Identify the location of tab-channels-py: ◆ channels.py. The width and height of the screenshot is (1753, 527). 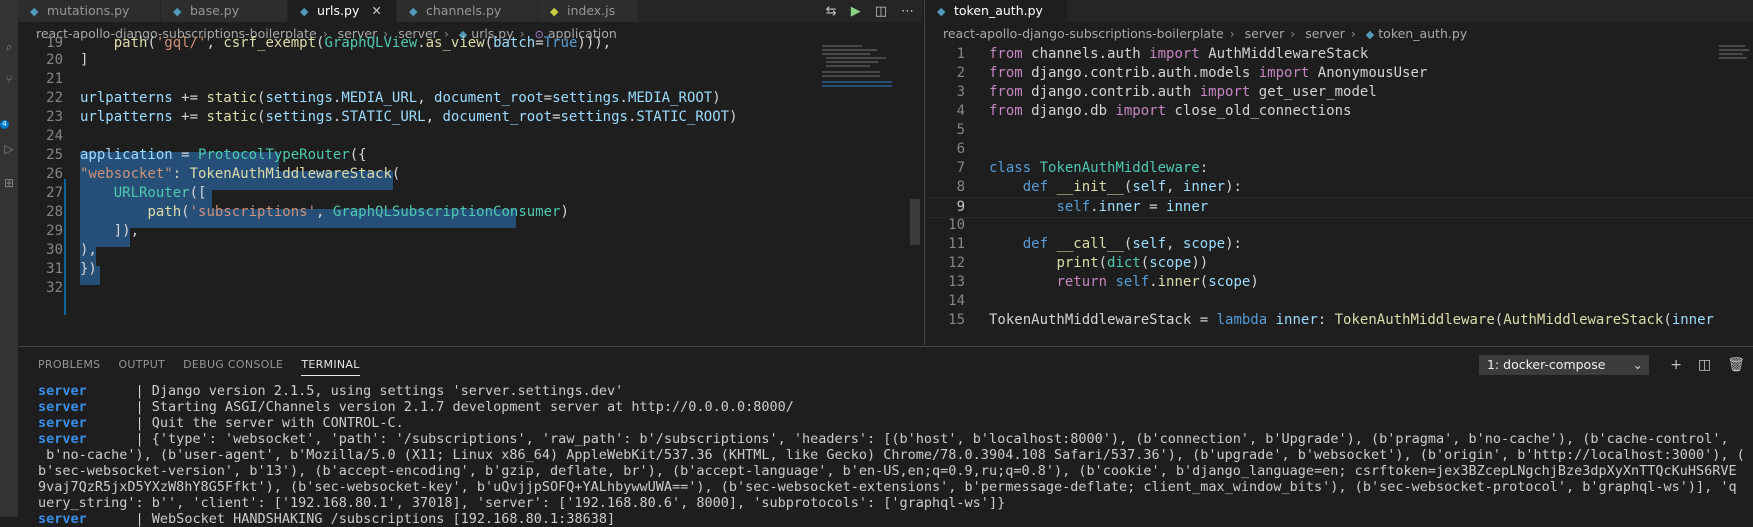
(467, 11).